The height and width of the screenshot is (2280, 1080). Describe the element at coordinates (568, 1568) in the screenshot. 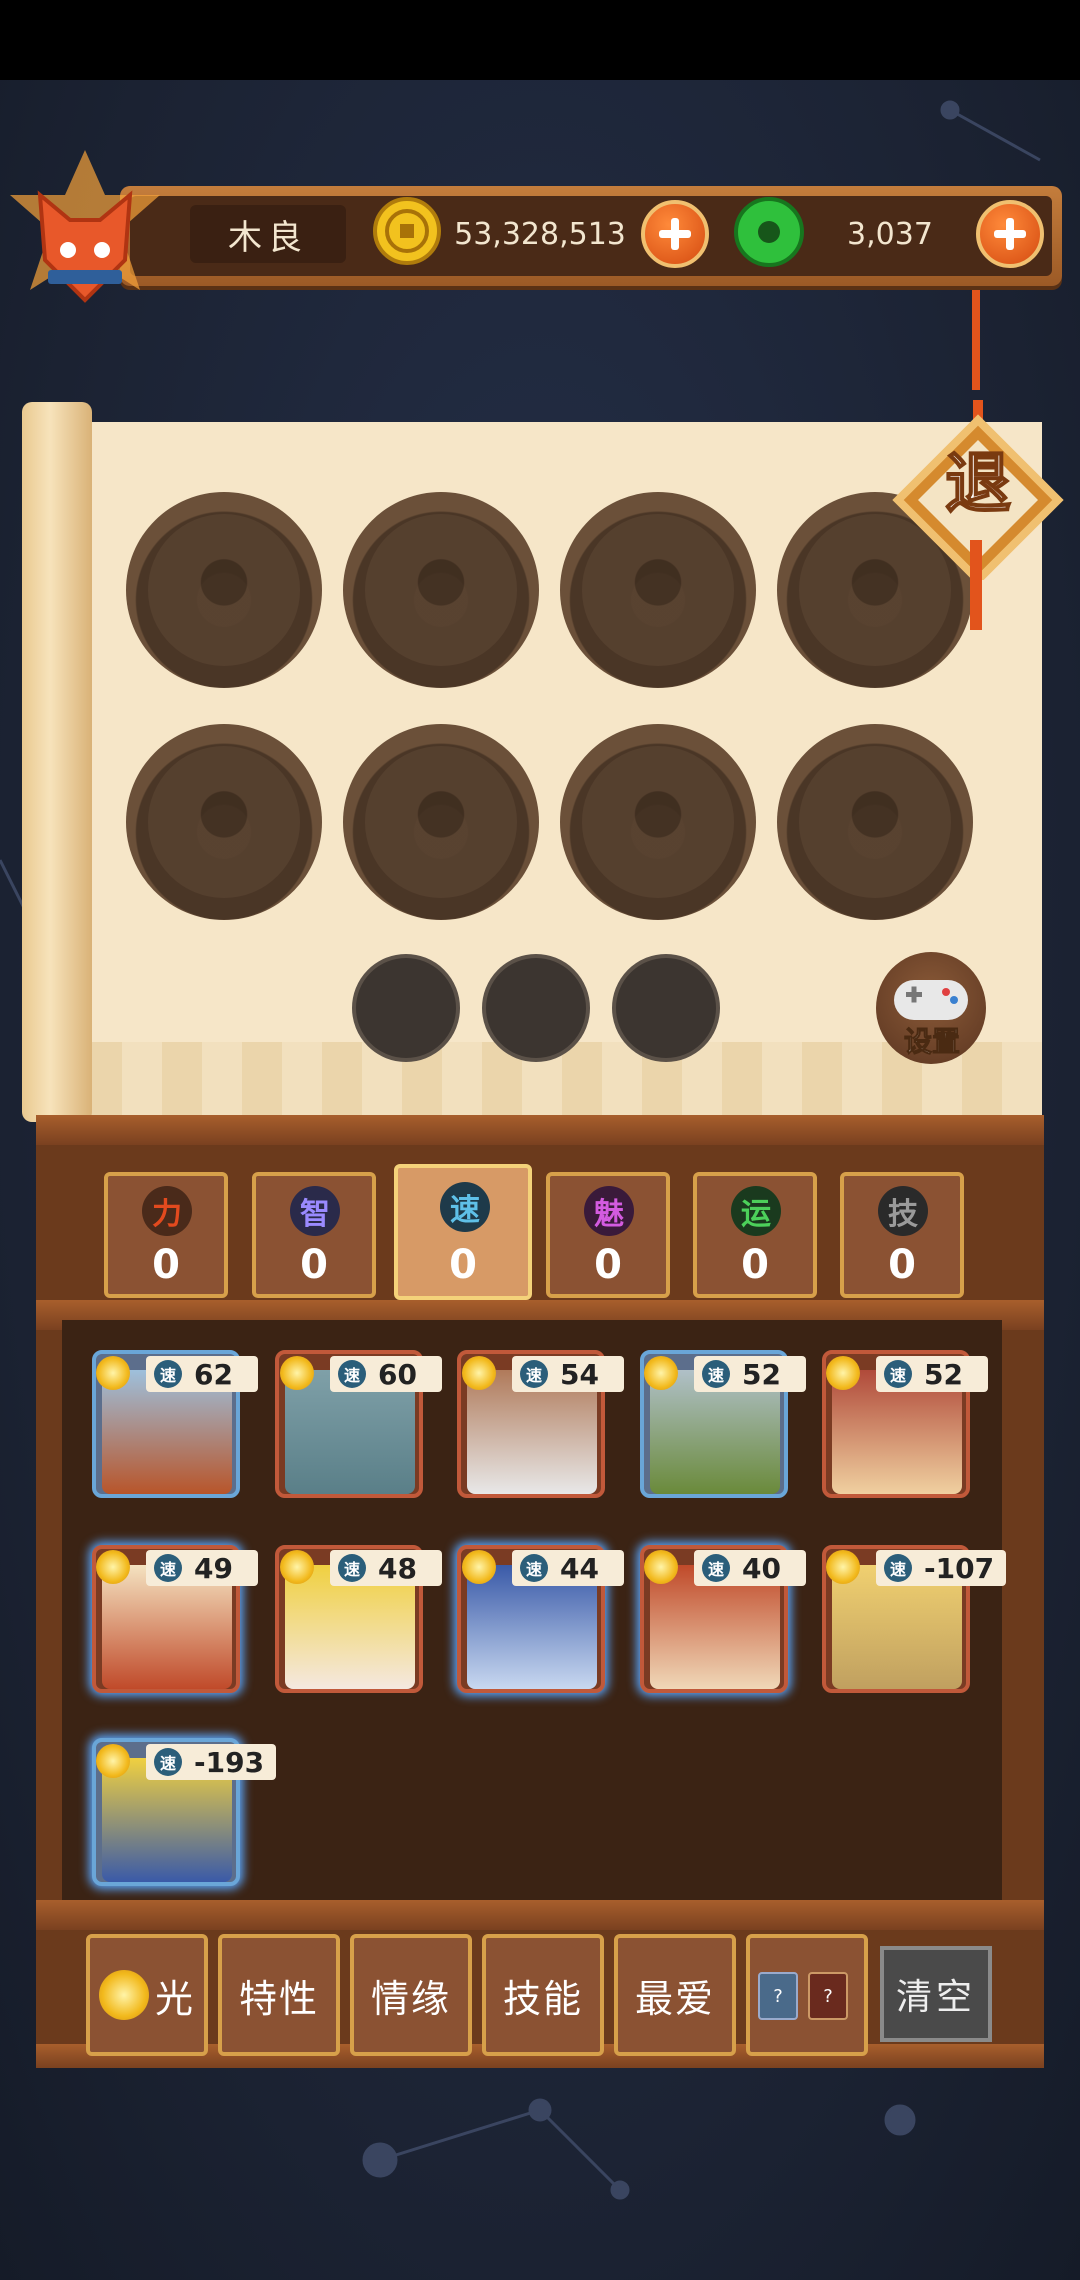

I see `hero-8-speed: 速 44` at that location.